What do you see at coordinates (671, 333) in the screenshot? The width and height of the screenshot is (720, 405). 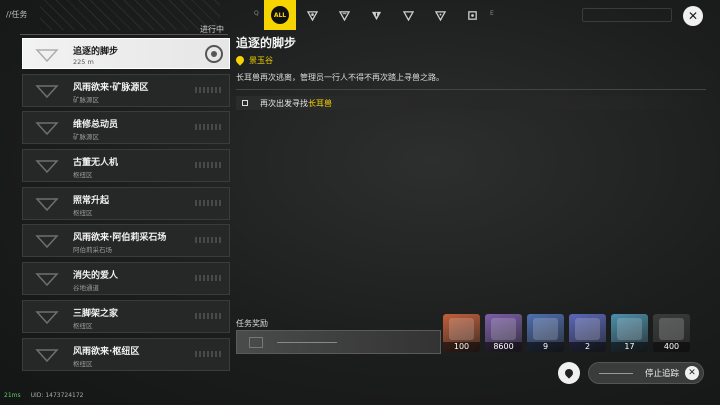 I see `reward-item: 400` at bounding box center [671, 333].